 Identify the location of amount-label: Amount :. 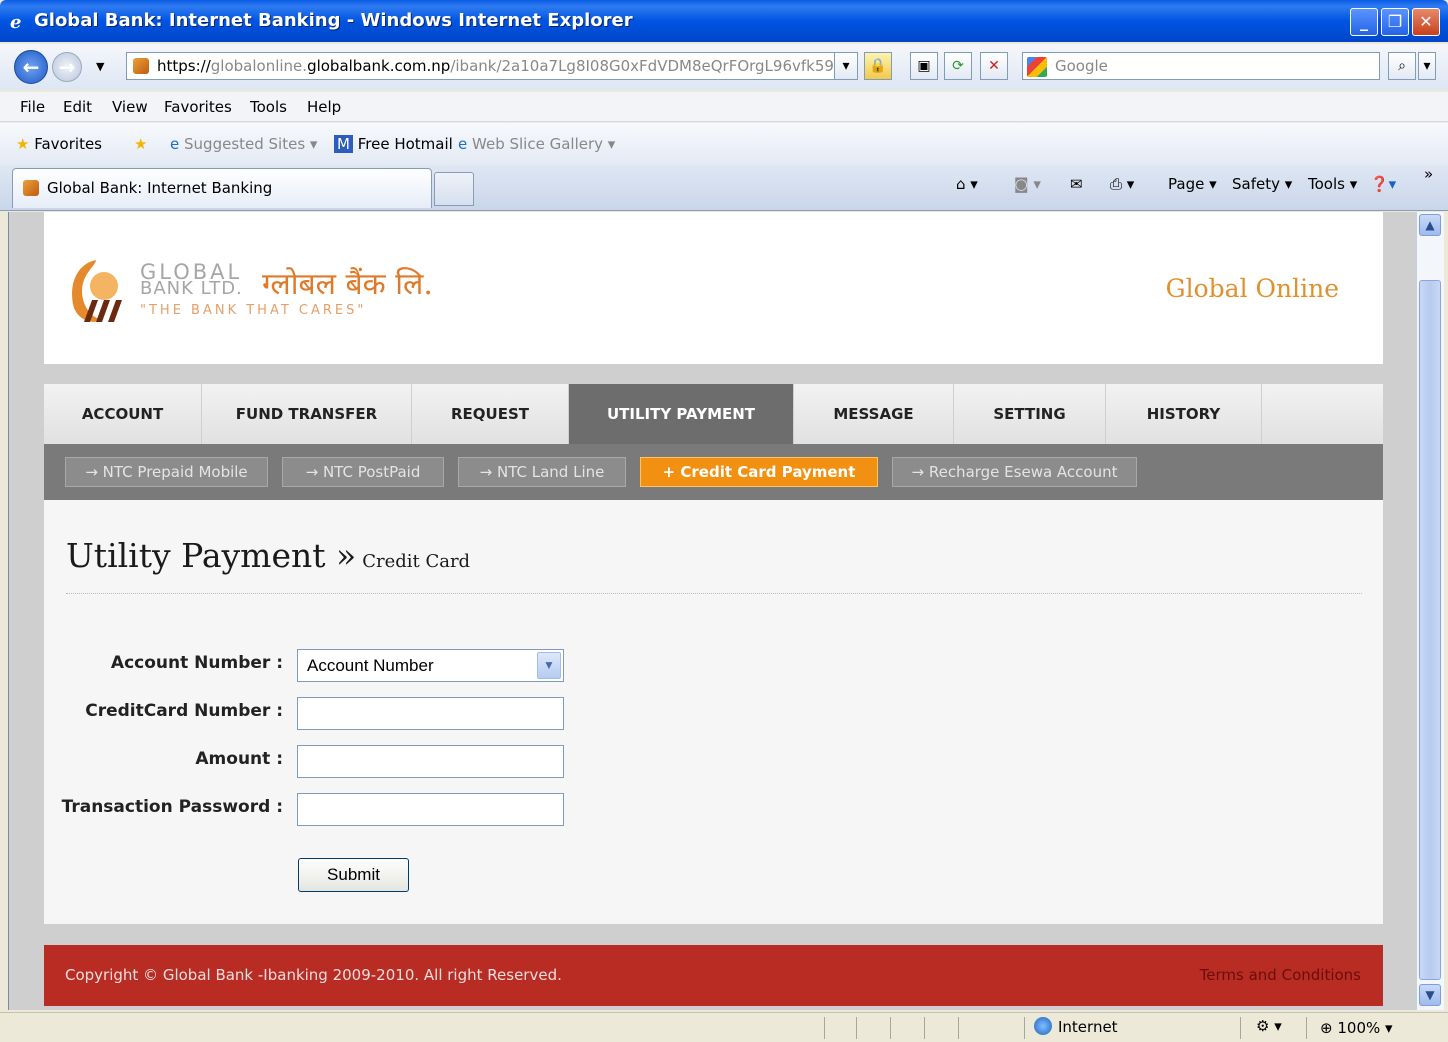
(239, 759).